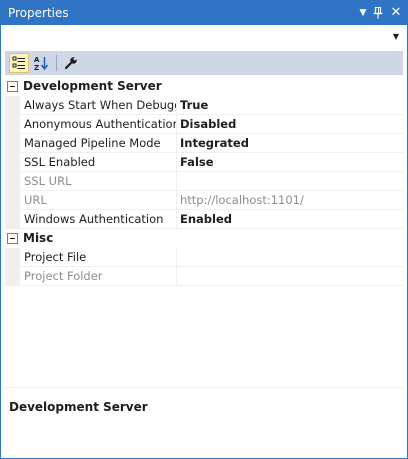 The image size is (408, 459). I want to click on description-panel: Development Server, so click(204, 423).